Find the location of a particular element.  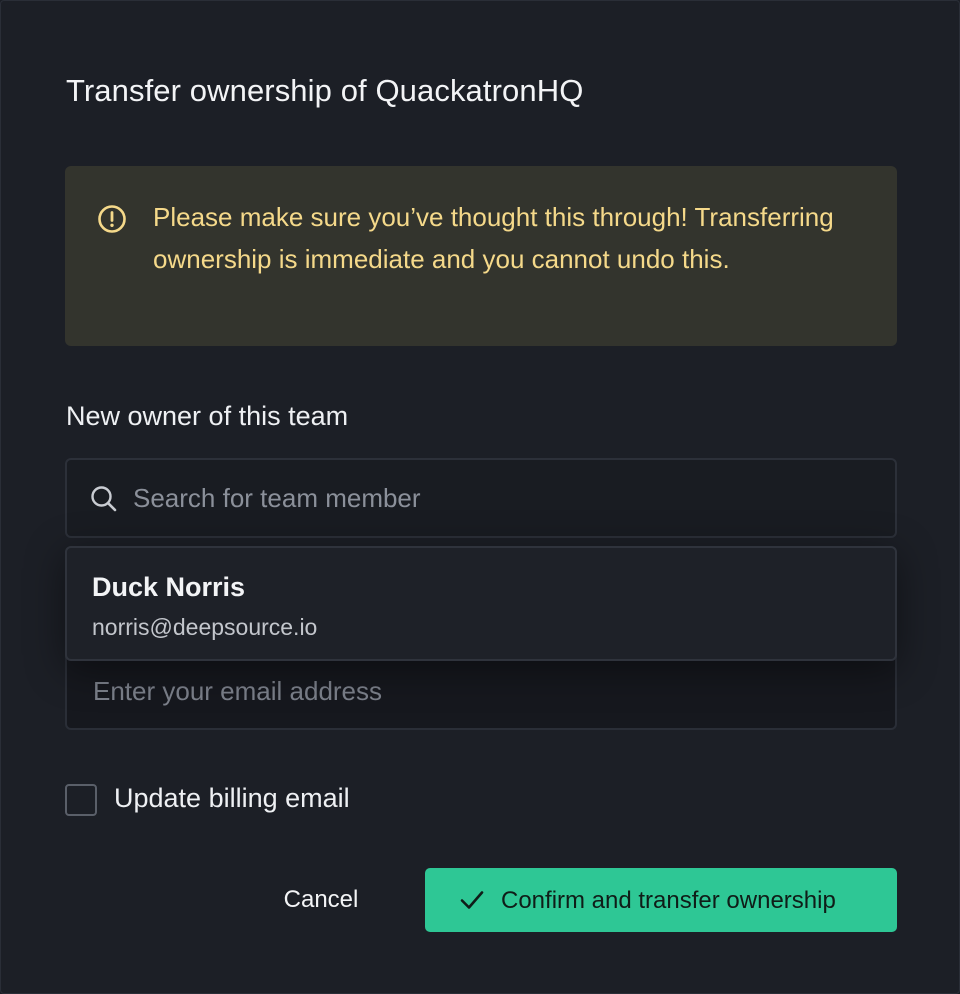

update-billing-label: Update billing email is located at coordinates (232, 798).